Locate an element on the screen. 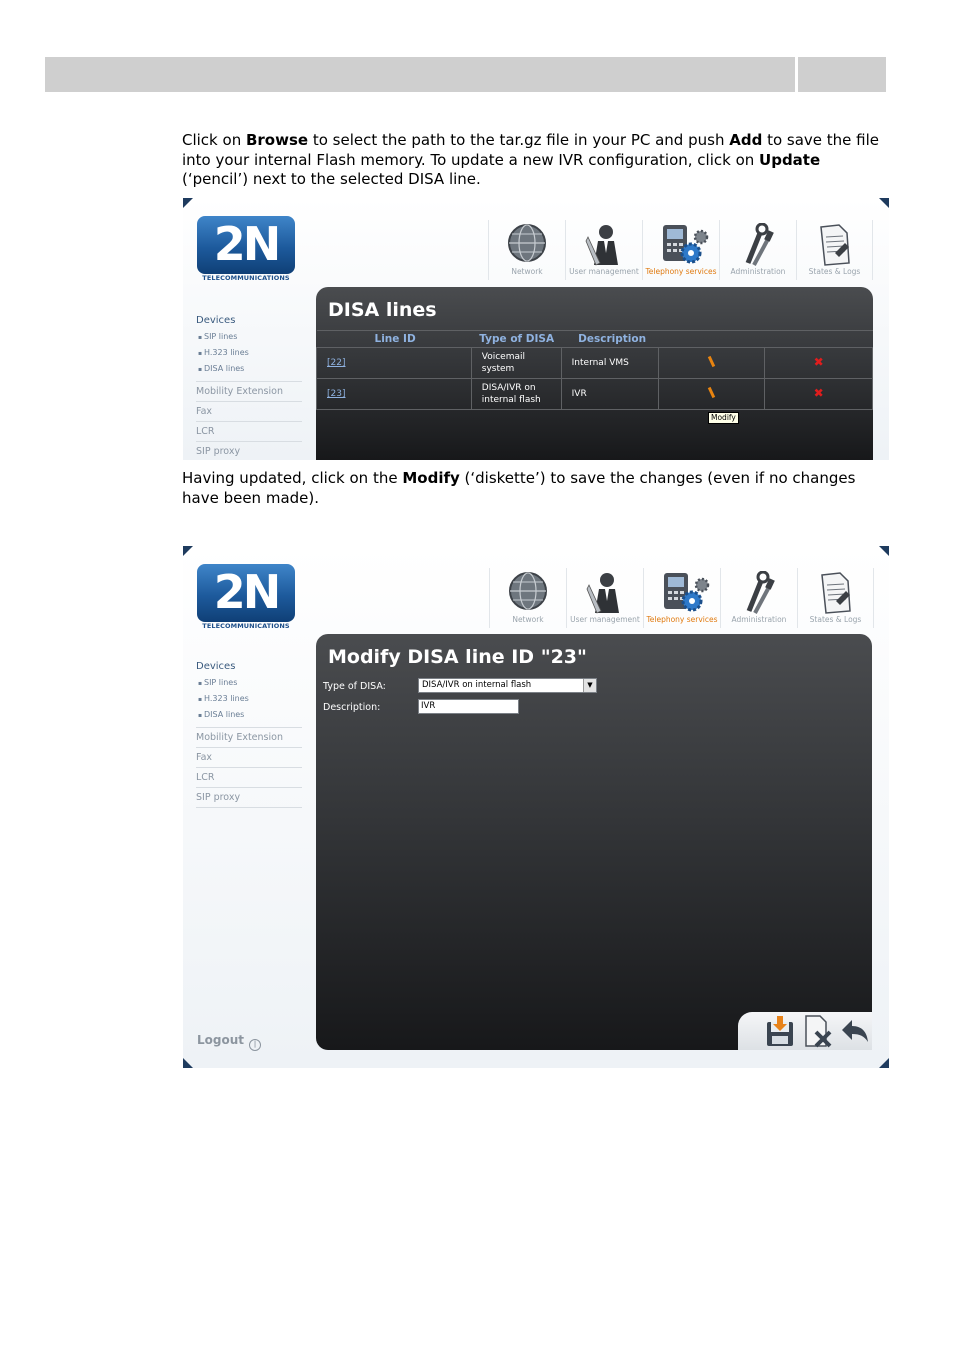  type-of-disa-label: Type of DISA: is located at coordinates (354, 686).